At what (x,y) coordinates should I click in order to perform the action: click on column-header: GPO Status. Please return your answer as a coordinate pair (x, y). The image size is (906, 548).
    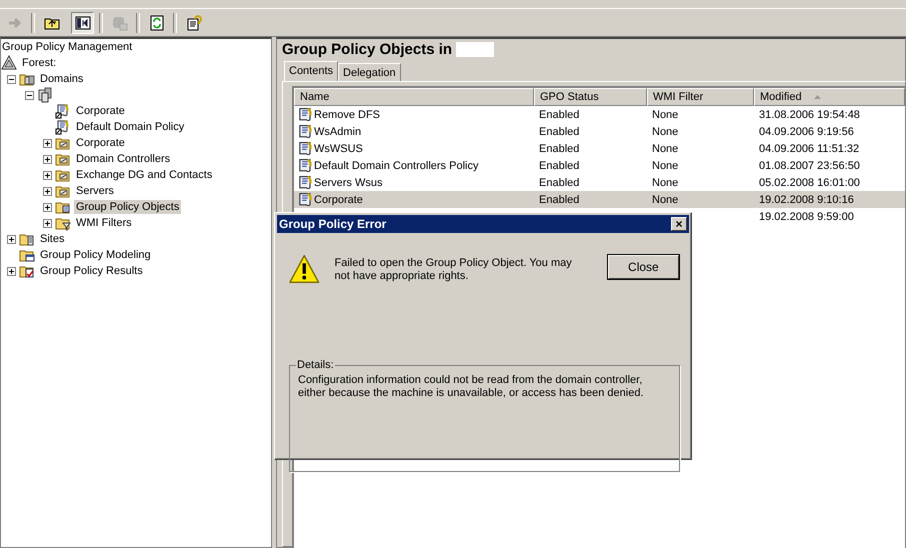
    Looking at the image, I should click on (590, 97).